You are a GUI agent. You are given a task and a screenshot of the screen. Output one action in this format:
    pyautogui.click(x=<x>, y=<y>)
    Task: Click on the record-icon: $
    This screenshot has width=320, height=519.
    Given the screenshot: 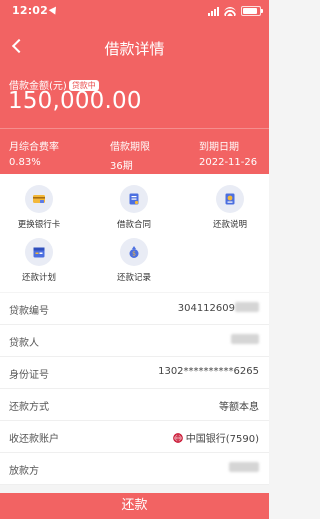 What is the action you would take?
    pyautogui.click(x=134, y=252)
    